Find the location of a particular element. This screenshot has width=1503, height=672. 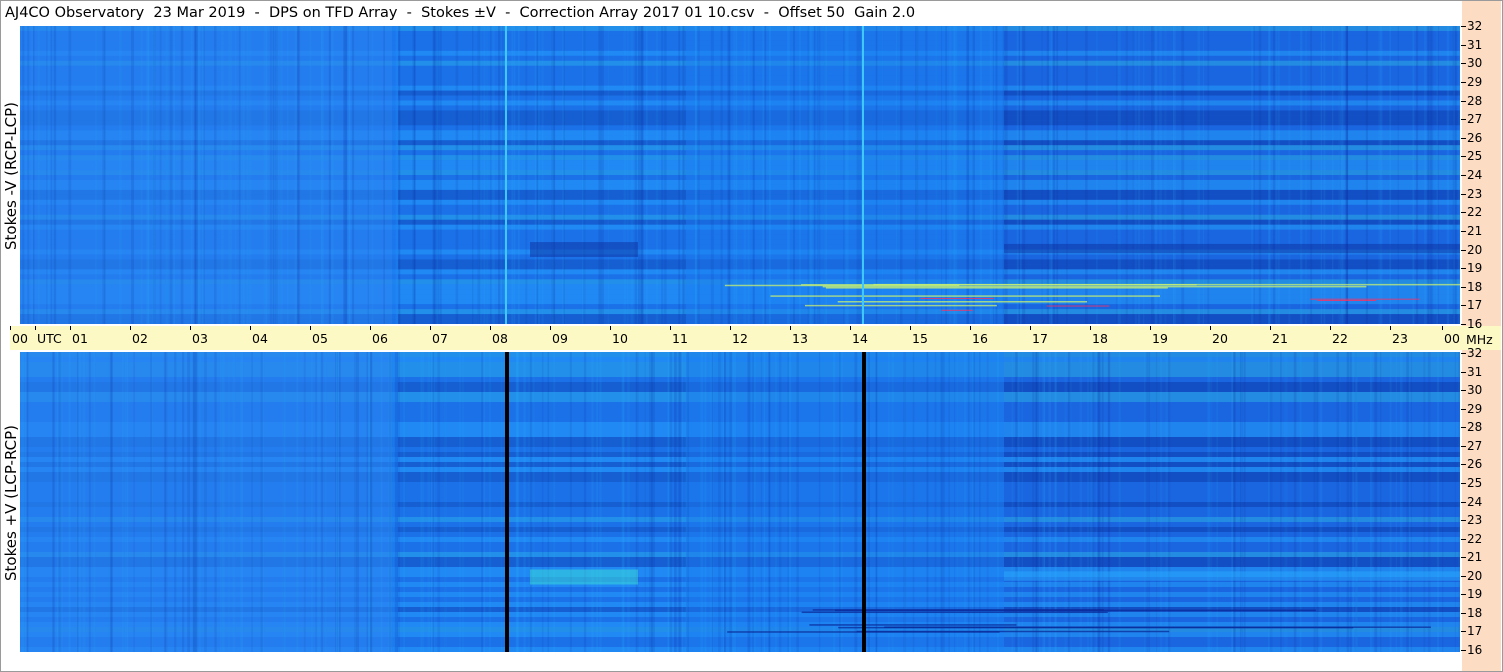

time-tick-label: 21 is located at coordinates (1279, 336).